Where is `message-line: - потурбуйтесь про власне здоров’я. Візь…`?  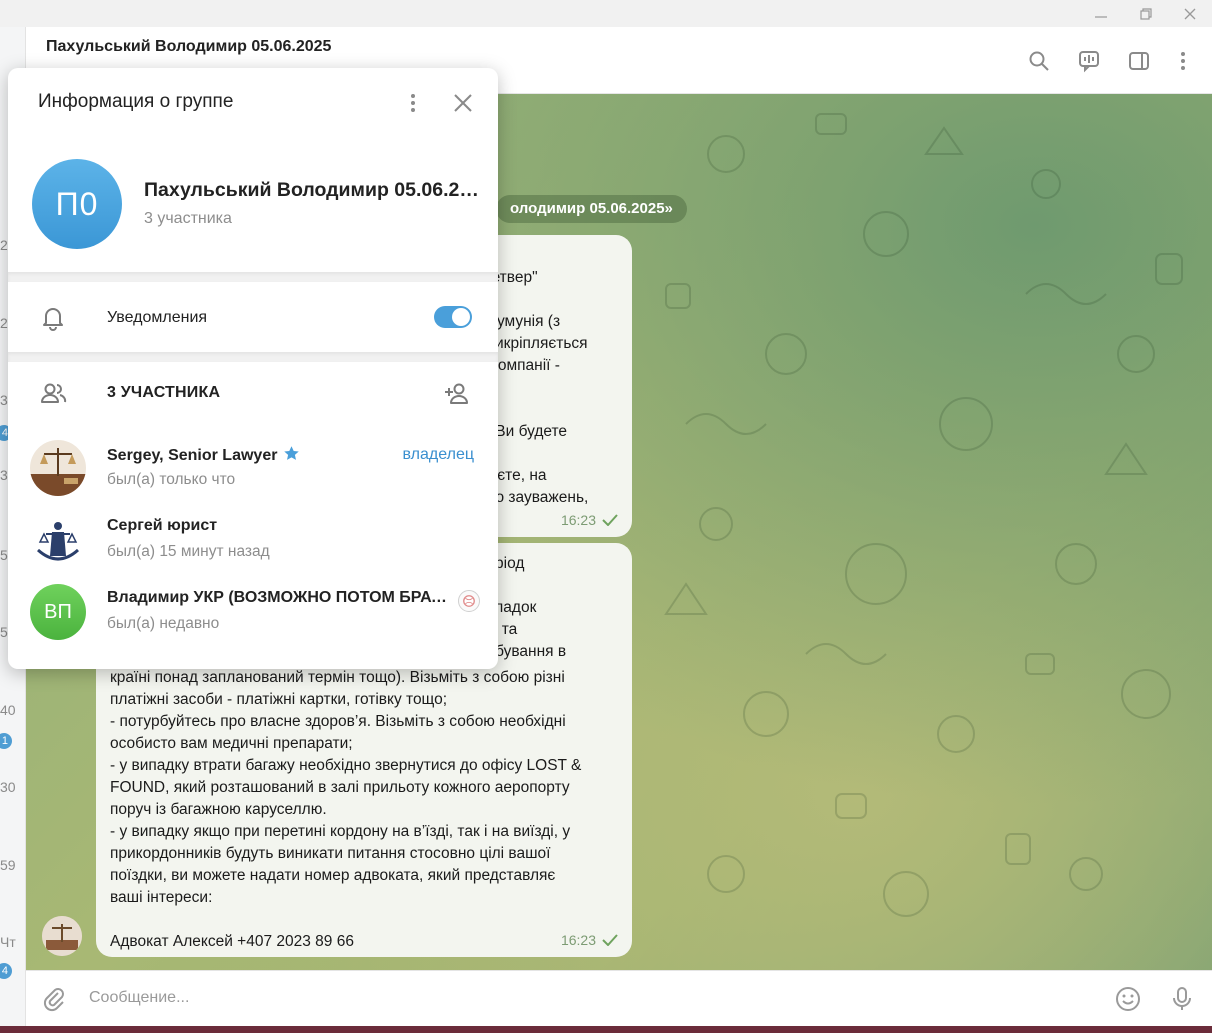
message-line: - потурбуйтесь про власне здоров’я. Візь… is located at coordinates (338, 721).